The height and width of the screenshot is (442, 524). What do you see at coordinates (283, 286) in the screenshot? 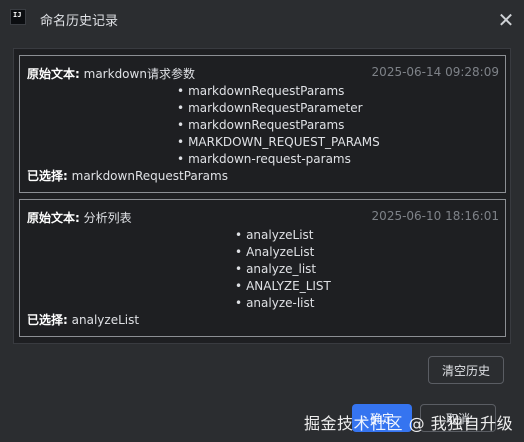
I see `candidate-item: ANALYZE_LIST` at bounding box center [283, 286].